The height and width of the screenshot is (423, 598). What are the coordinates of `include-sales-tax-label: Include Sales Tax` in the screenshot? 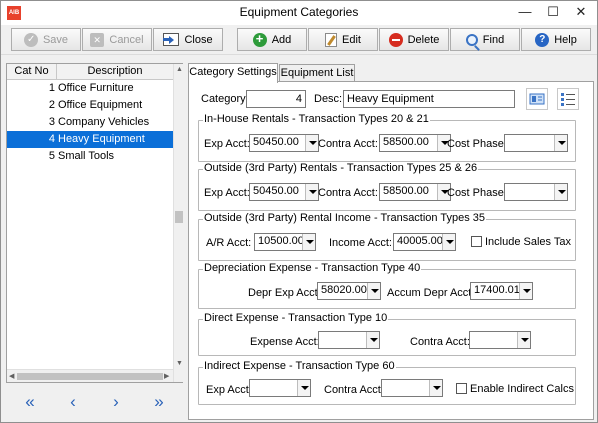 It's located at (528, 242).